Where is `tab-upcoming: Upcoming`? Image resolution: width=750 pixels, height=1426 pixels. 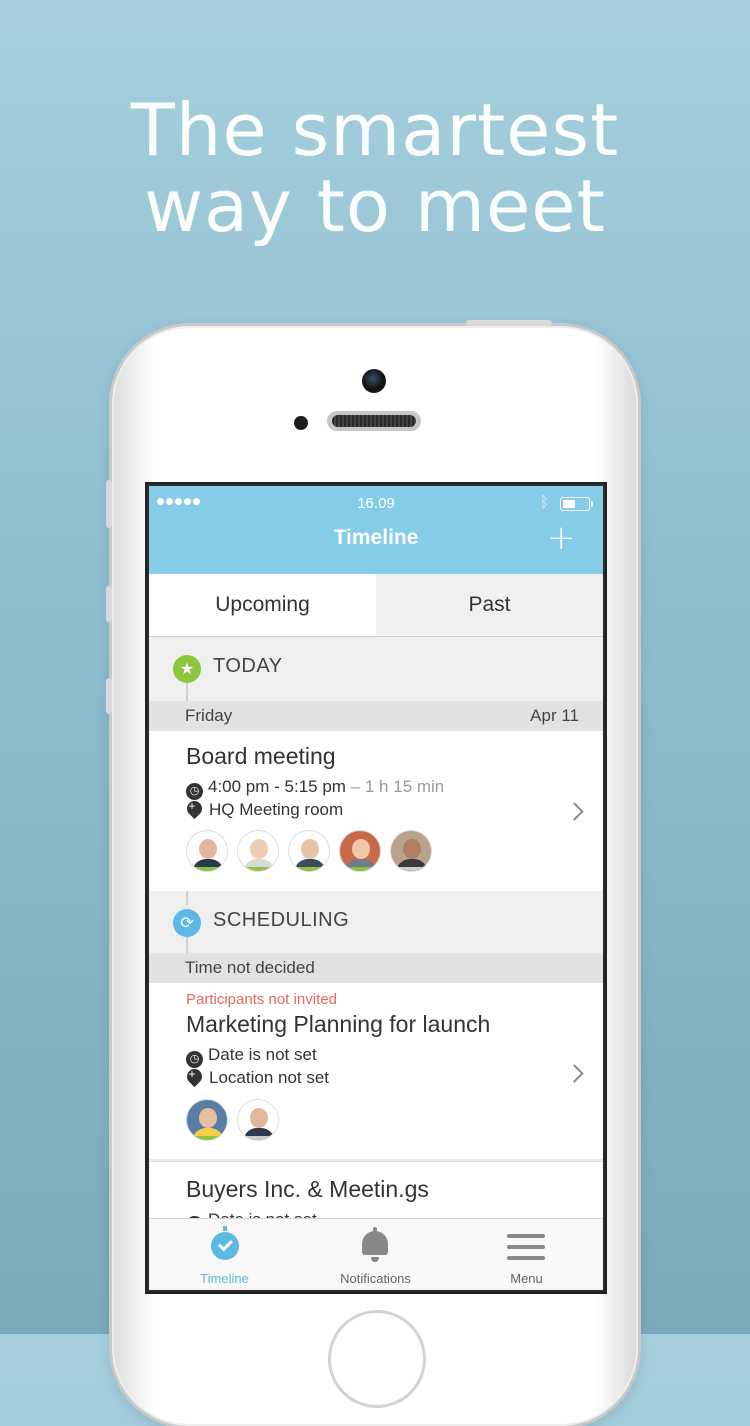 tab-upcoming: Upcoming is located at coordinates (262, 605).